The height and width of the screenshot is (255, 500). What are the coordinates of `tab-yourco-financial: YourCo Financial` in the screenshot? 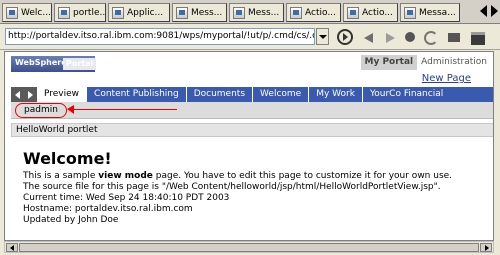 It's located at (405, 94).